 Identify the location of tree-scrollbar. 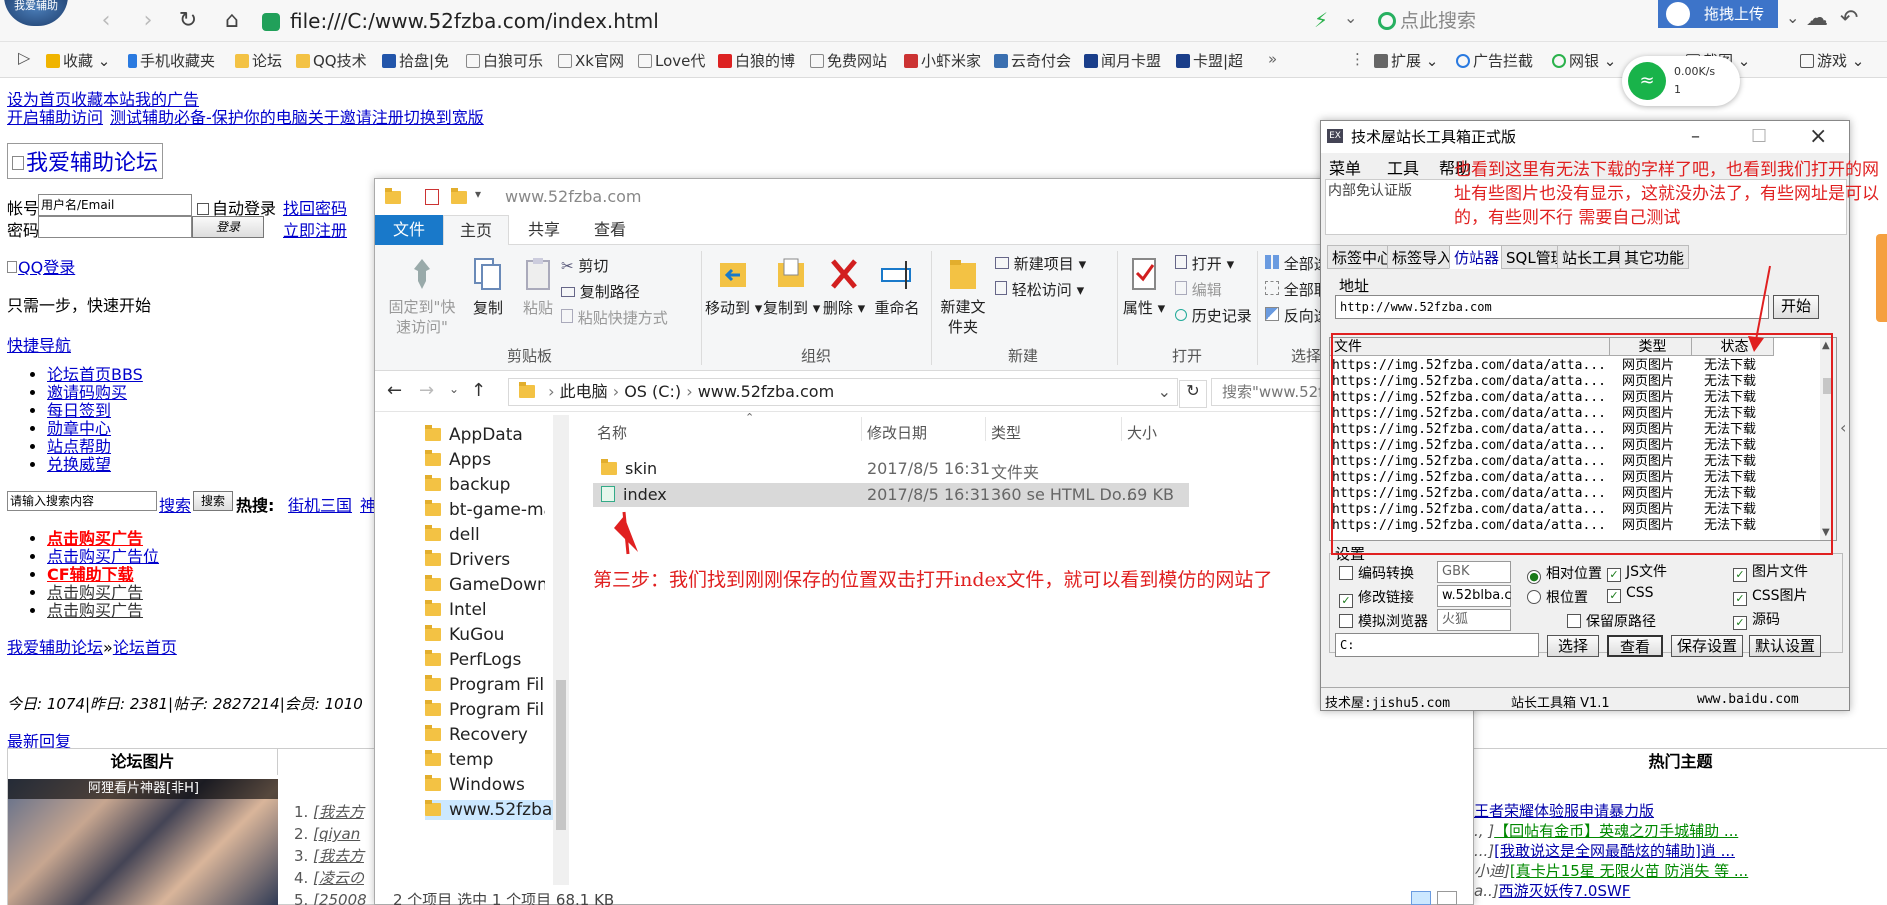
(561, 650).